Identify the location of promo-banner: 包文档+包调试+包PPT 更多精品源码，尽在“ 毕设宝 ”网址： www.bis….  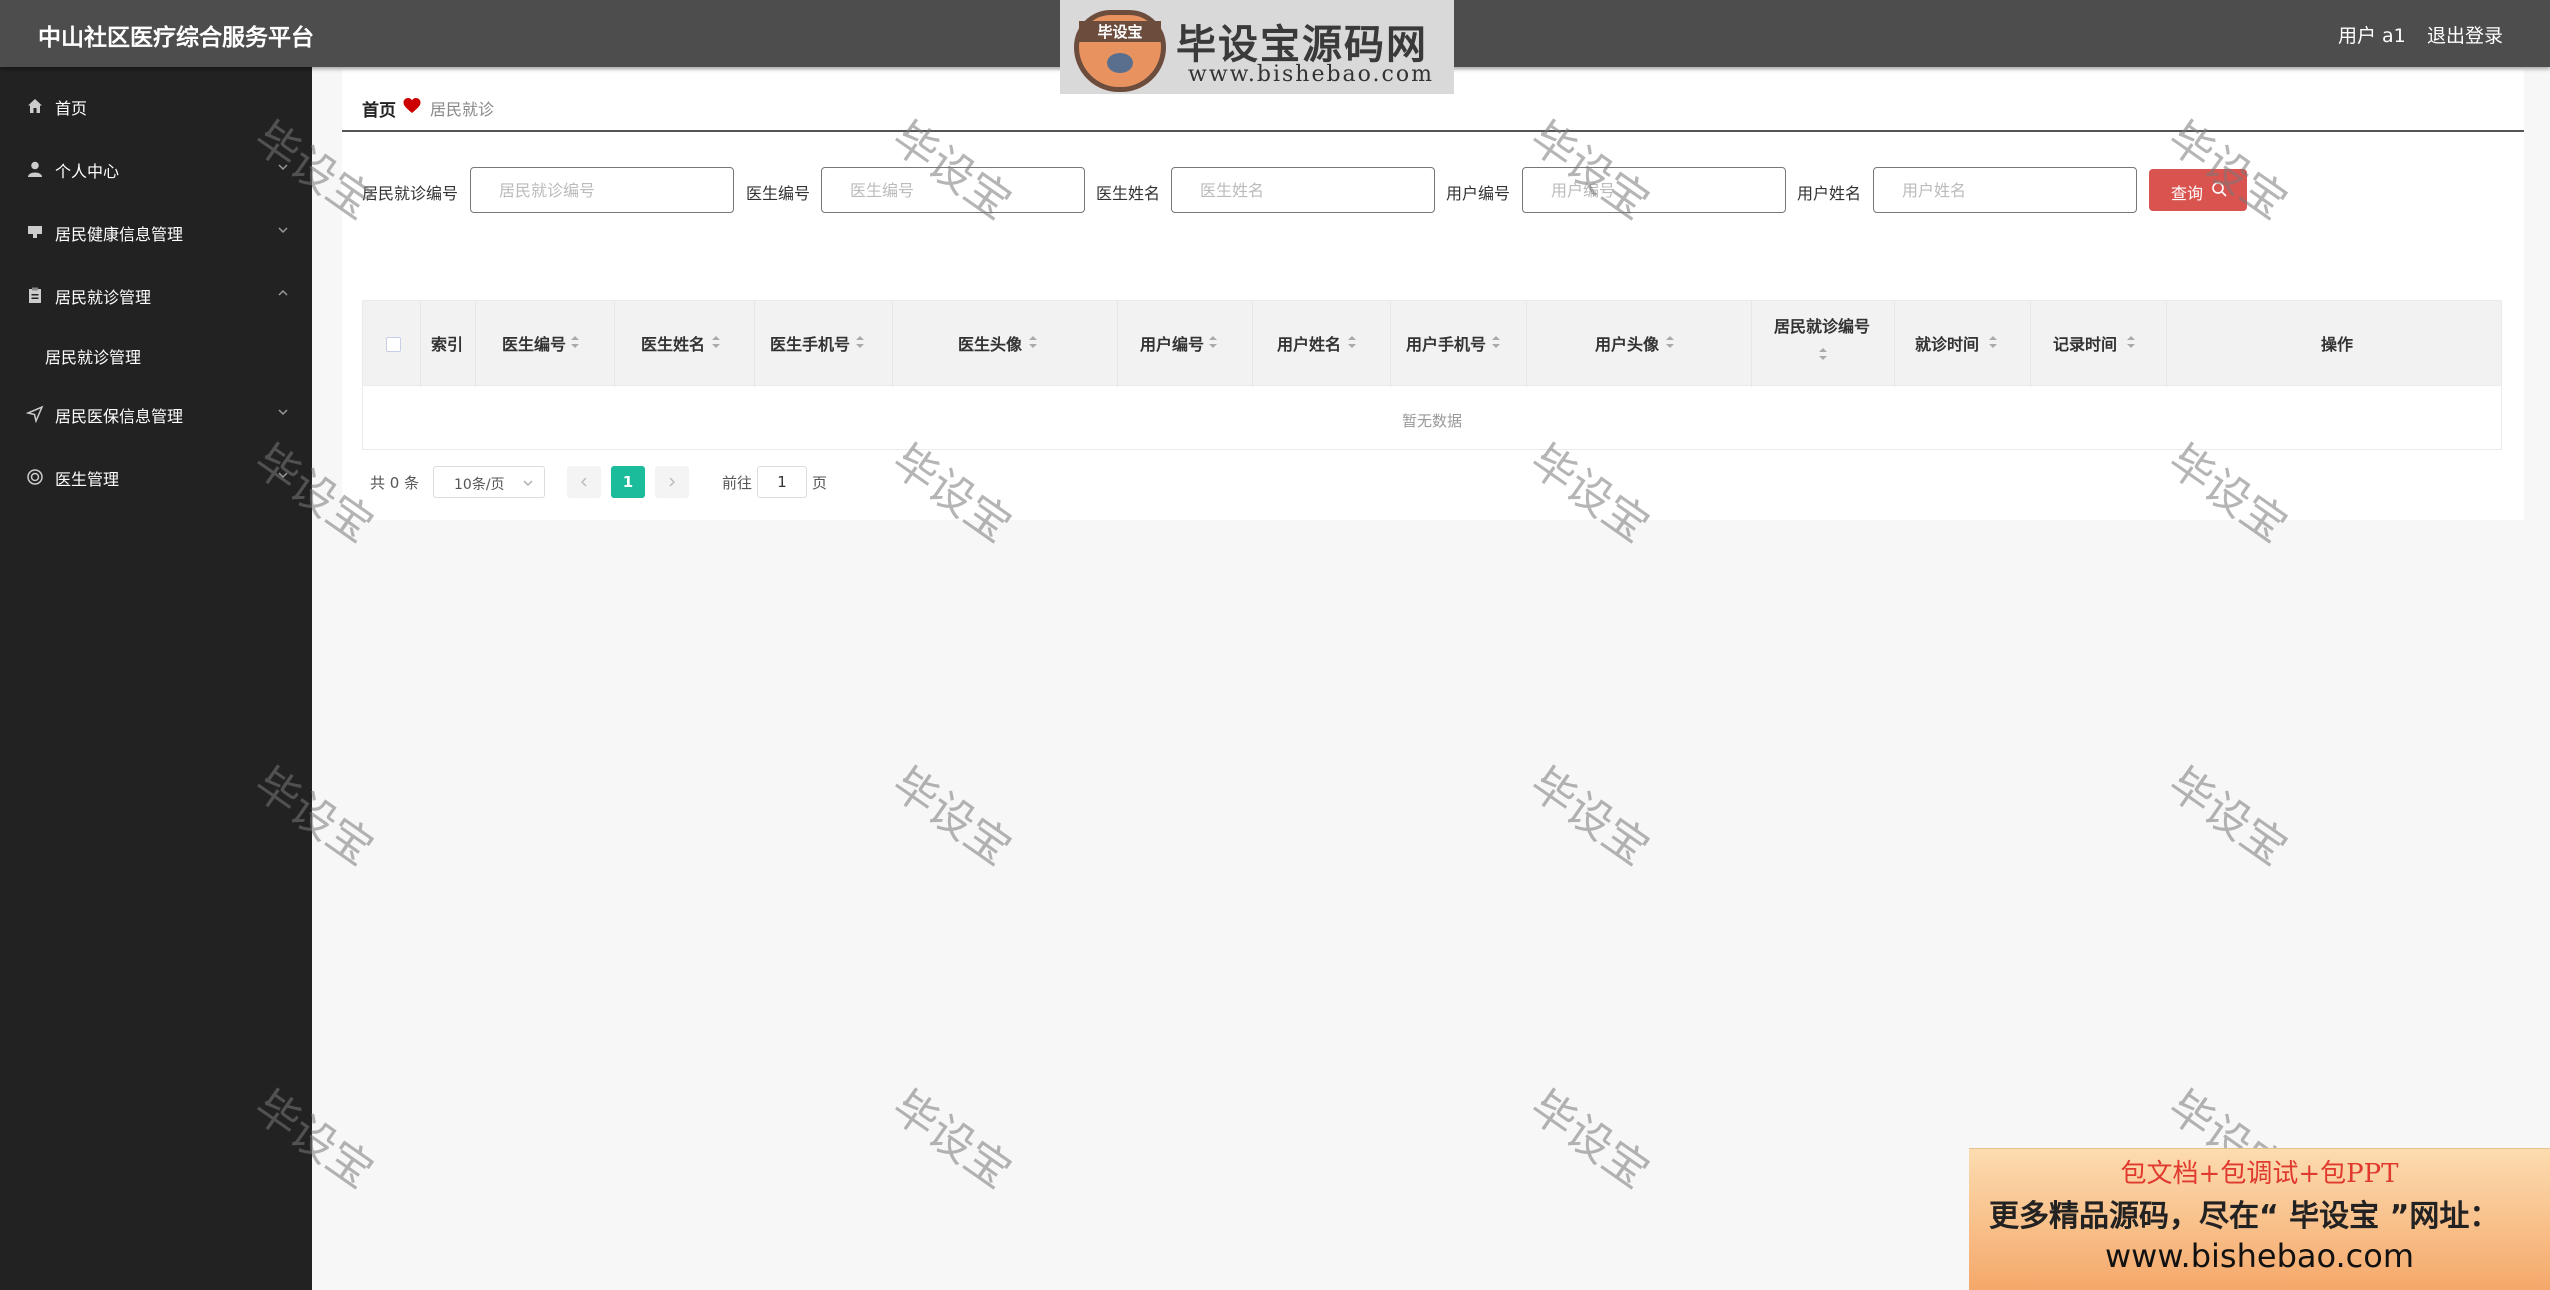
(2259, 1219).